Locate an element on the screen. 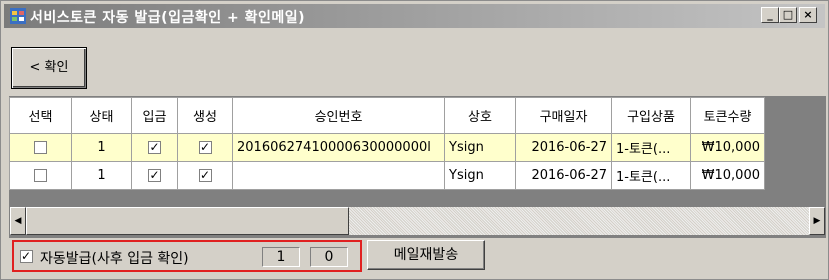 The image size is (829, 280). col-header-approval-no: 승인번호 is located at coordinates (338, 115).